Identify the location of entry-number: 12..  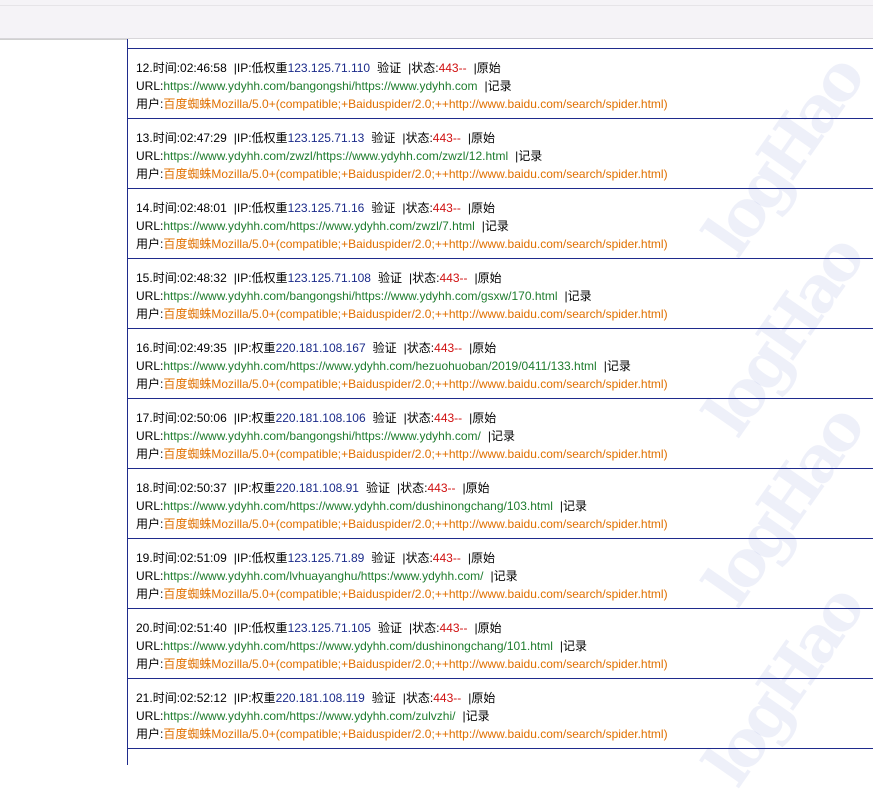
(144, 68).